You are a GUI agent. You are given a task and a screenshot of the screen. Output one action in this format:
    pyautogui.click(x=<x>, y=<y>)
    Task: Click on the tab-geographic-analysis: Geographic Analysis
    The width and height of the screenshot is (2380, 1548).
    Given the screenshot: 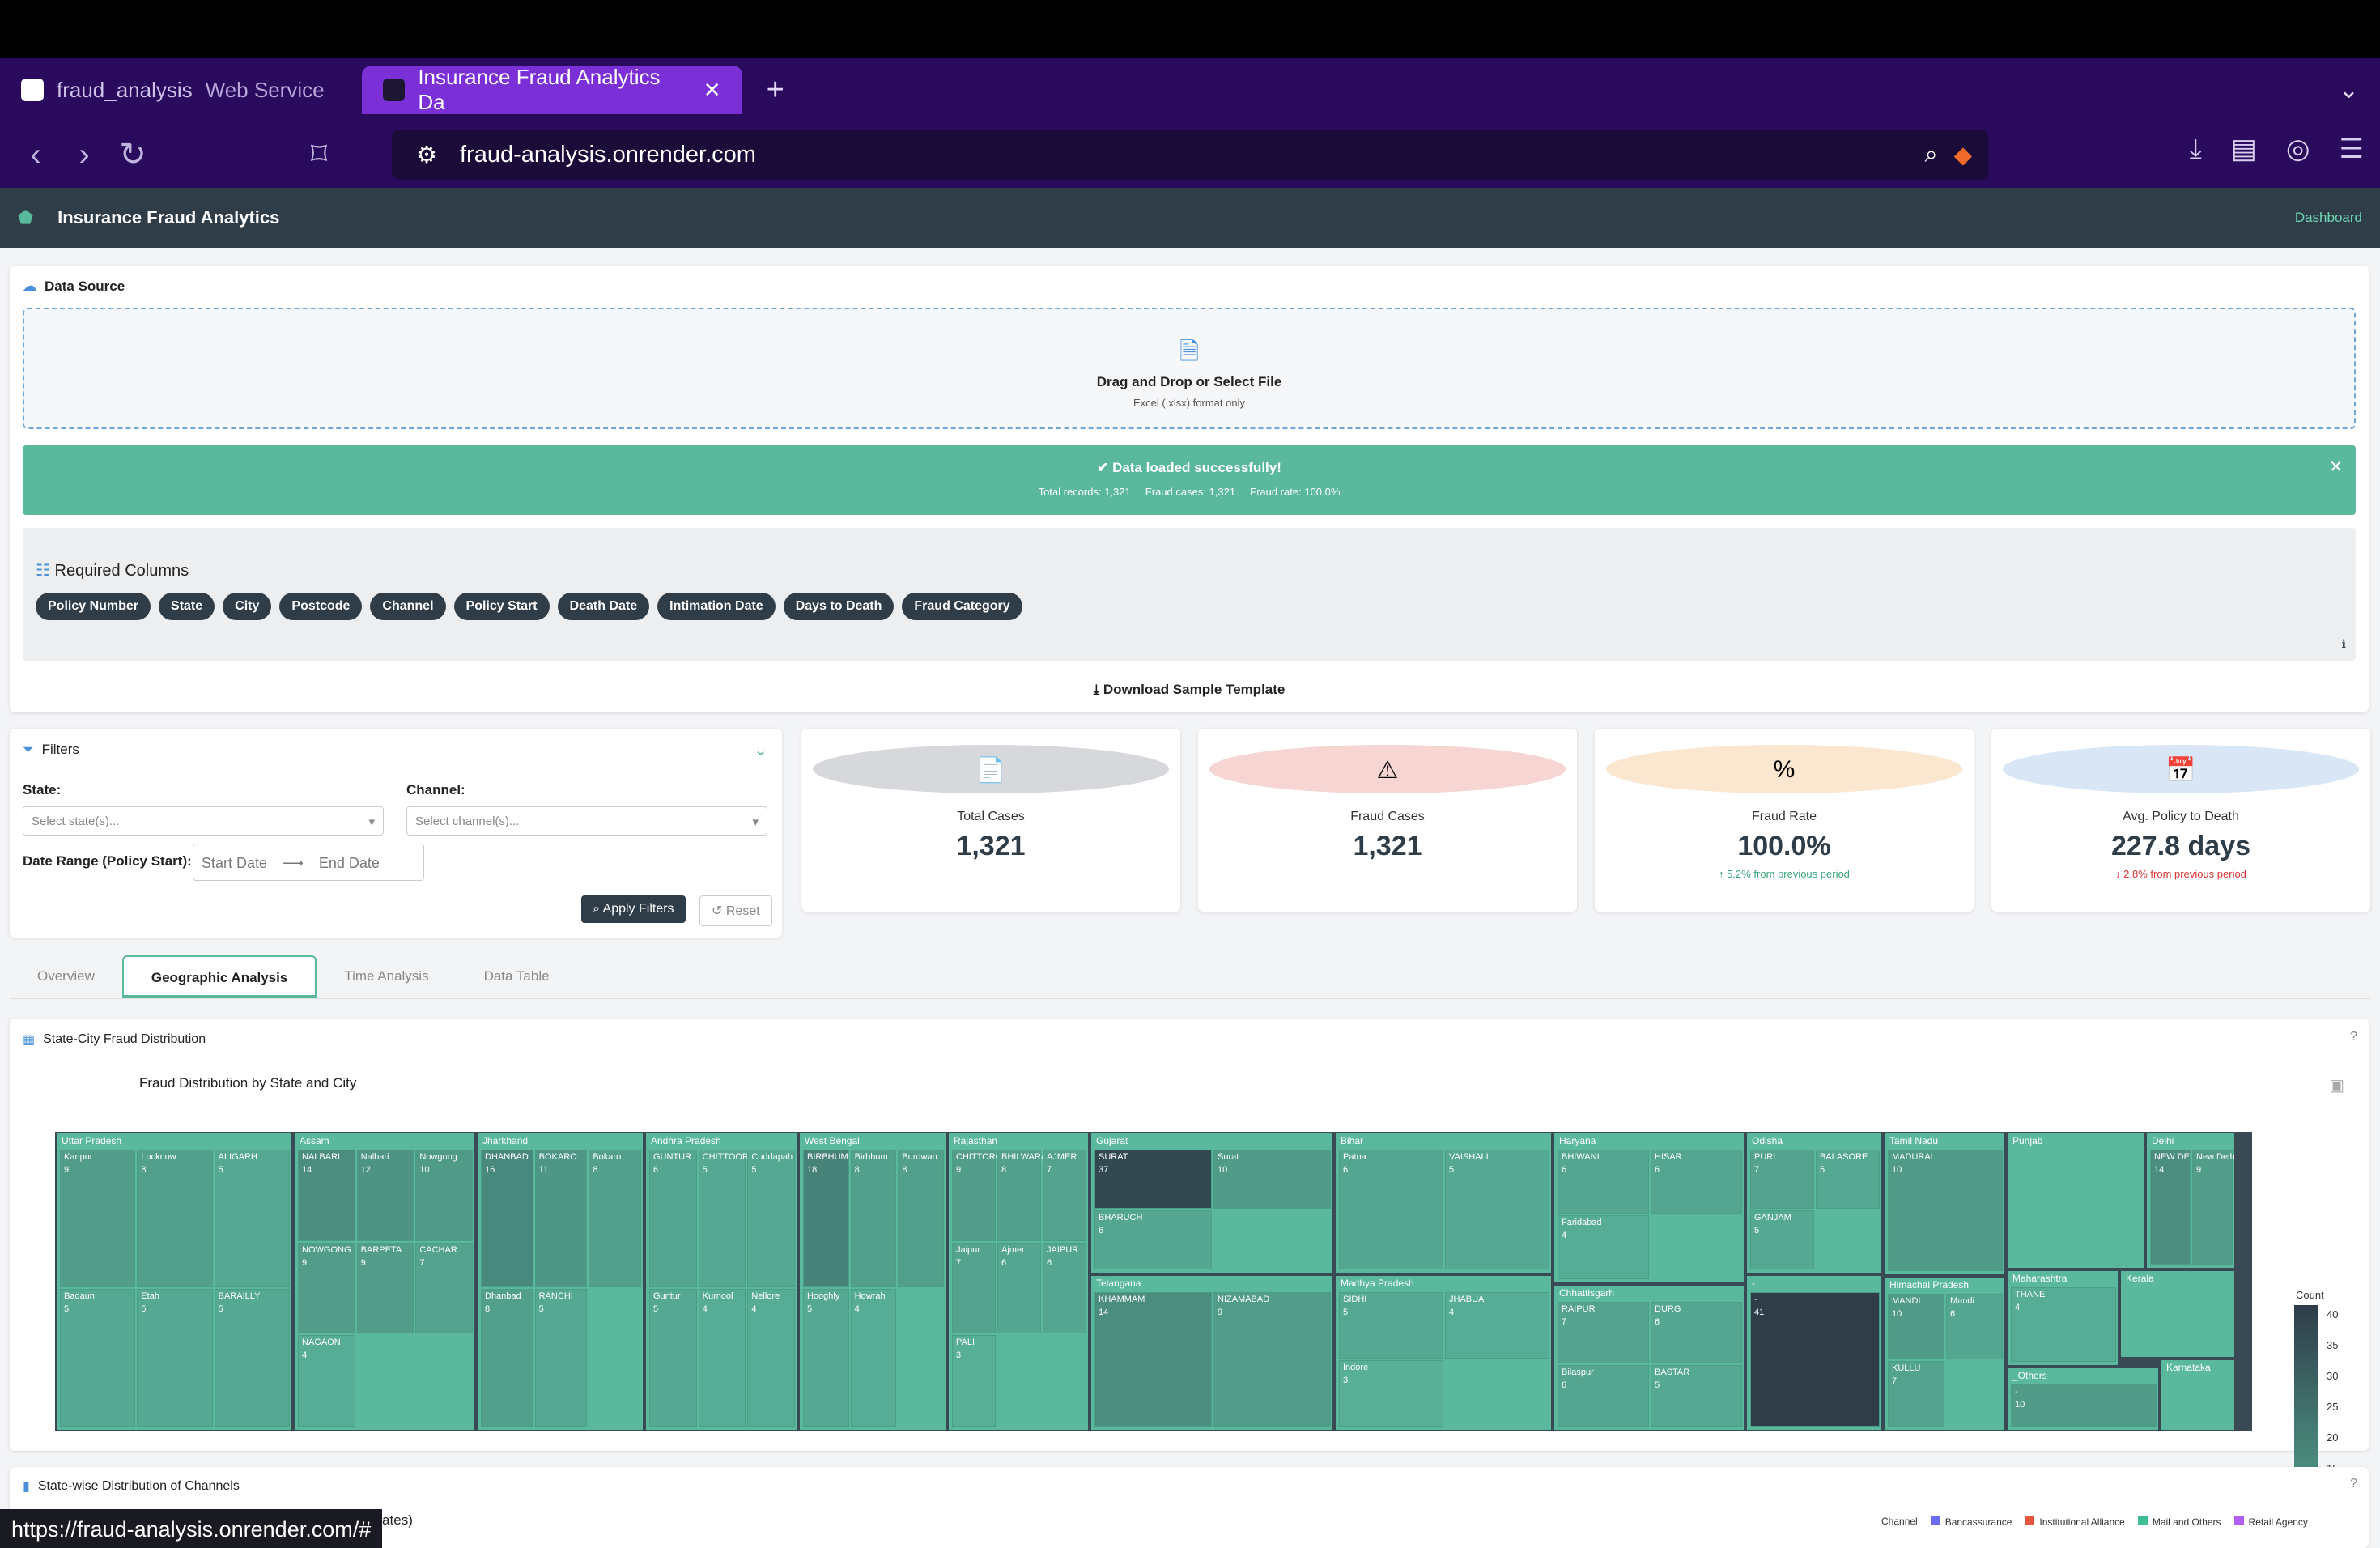 What is the action you would take?
    pyautogui.click(x=219, y=976)
    